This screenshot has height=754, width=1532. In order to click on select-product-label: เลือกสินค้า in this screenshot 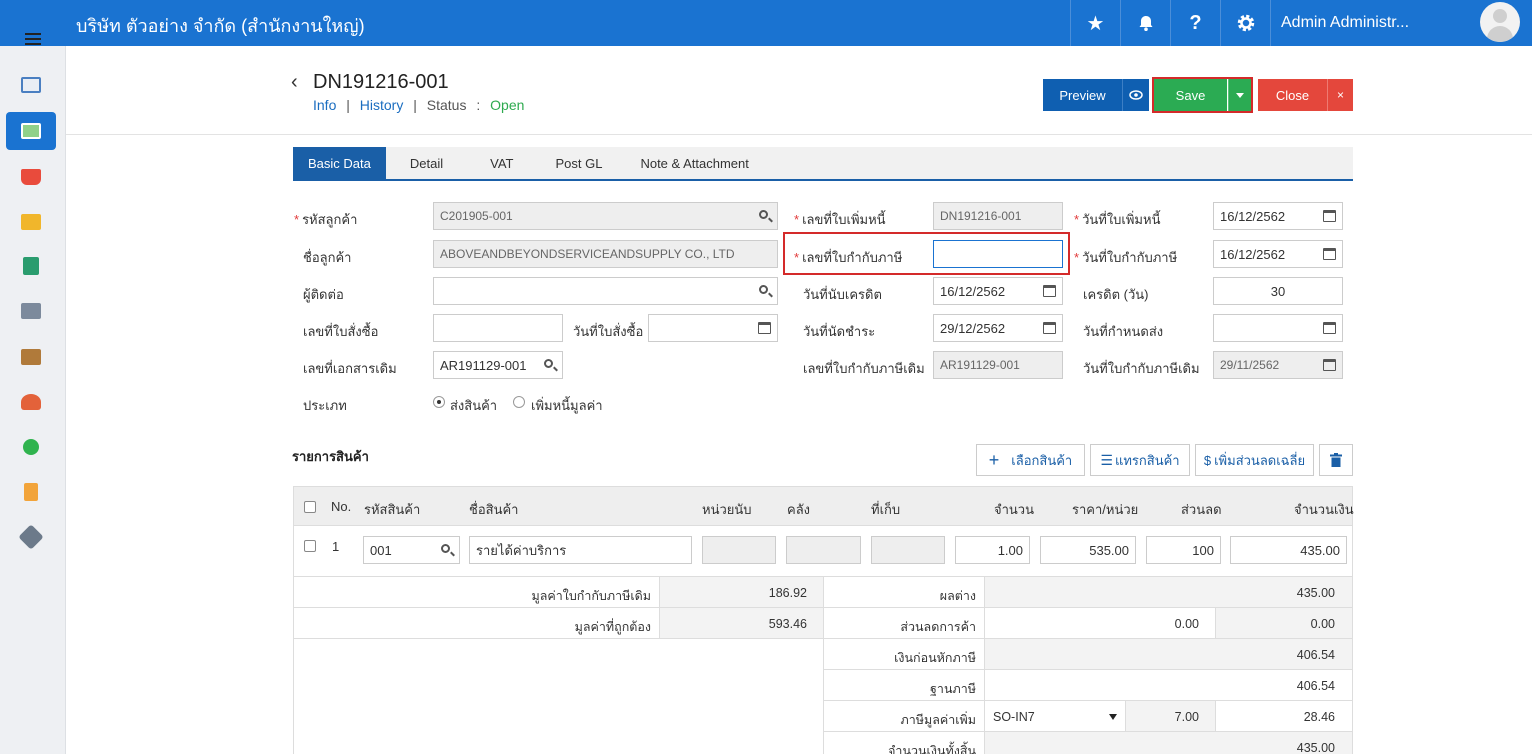, I will do `click(1042, 460)`.